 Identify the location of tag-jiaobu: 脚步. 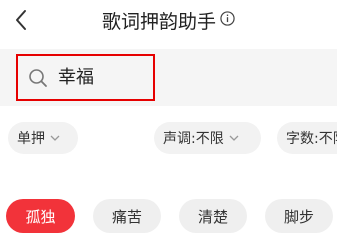
(299, 216).